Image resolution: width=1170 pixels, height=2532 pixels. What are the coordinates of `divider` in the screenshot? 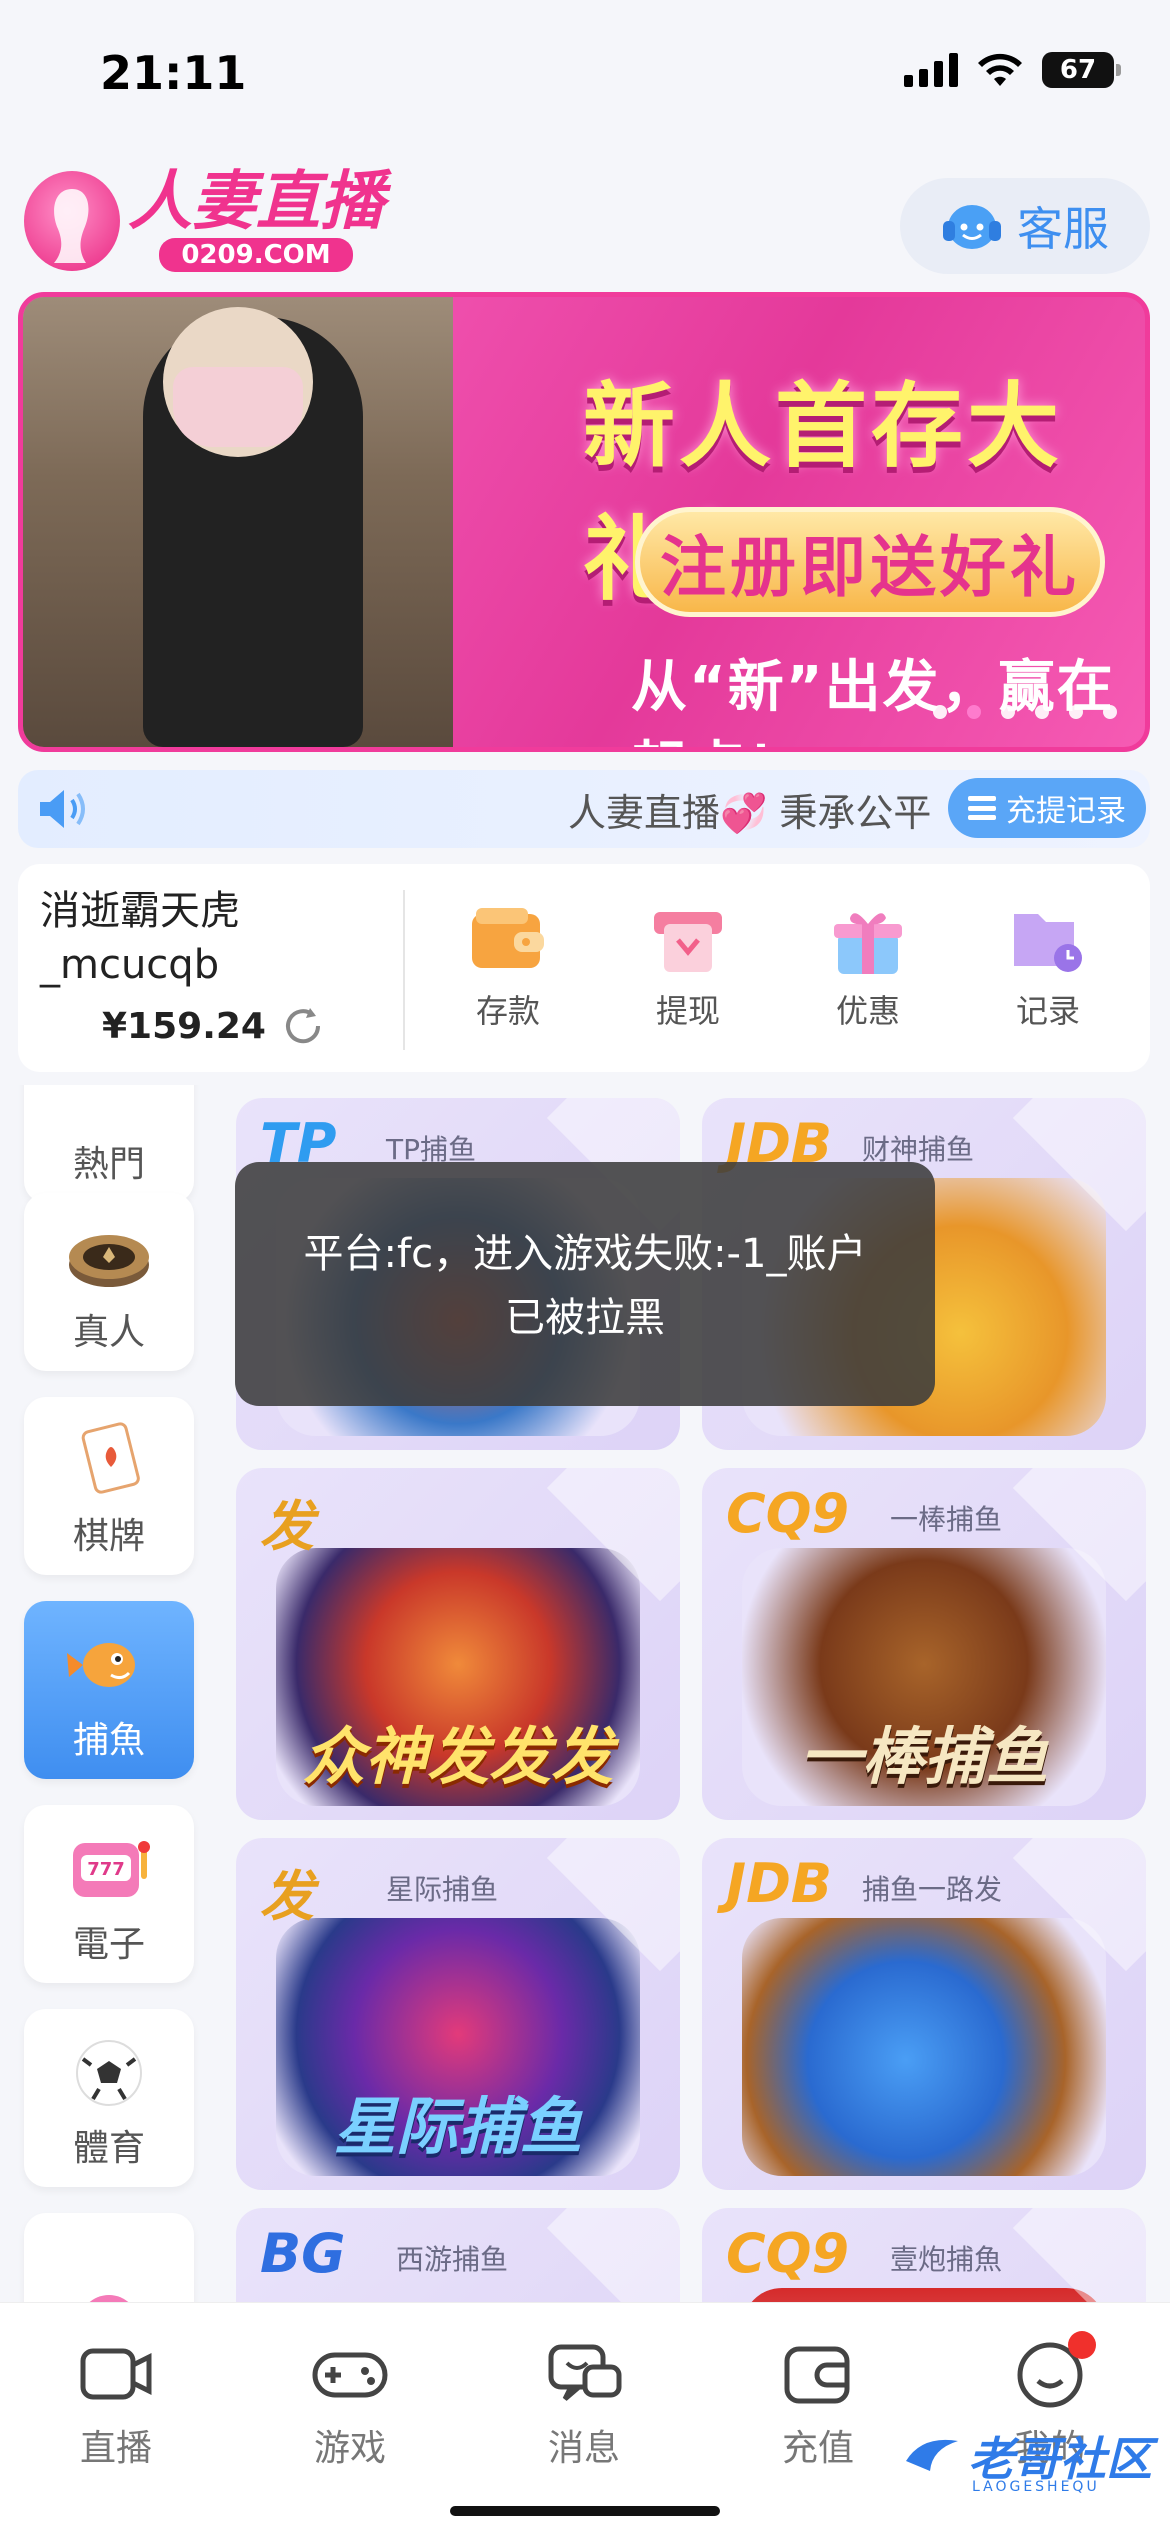 It's located at (404, 970).